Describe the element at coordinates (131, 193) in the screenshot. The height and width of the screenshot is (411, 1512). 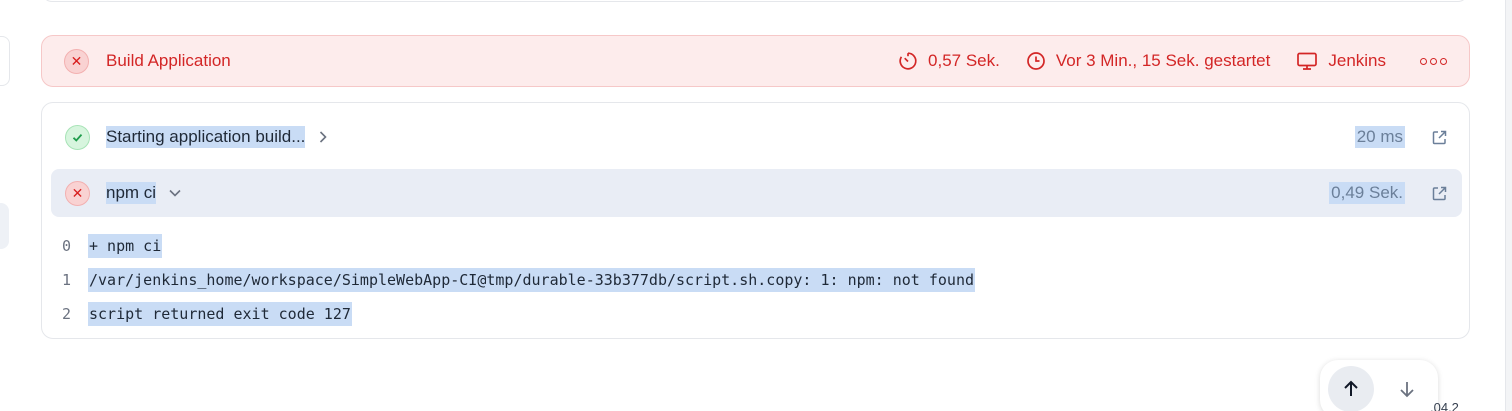
I see `step-label: npm ci` at that location.